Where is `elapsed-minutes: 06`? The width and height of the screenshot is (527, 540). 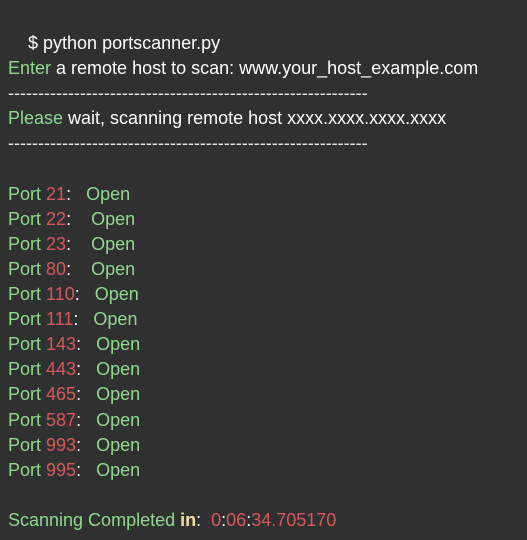 elapsed-minutes: 06 is located at coordinates (236, 519).